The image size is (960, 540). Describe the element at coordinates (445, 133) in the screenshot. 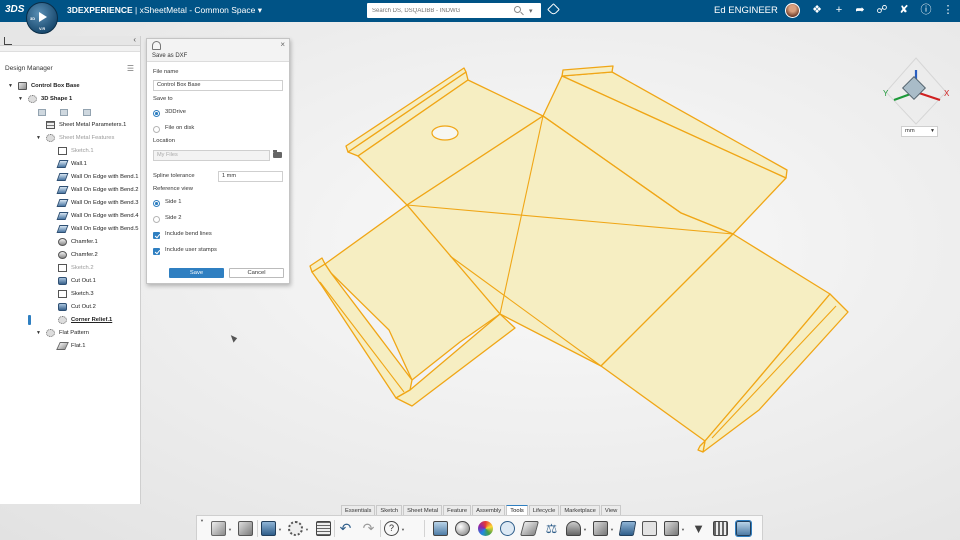

I see `cutout-hole` at that location.